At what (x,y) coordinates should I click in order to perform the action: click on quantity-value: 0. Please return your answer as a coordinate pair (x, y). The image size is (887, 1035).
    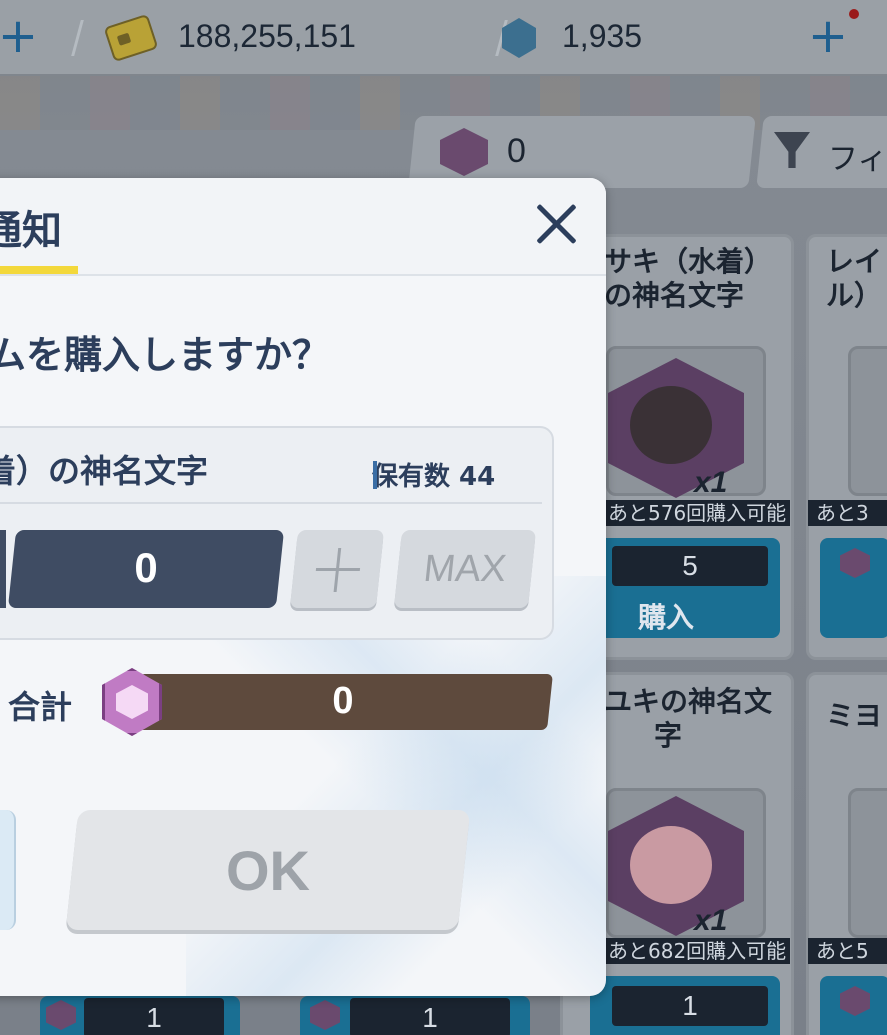
    Looking at the image, I should click on (146, 567).